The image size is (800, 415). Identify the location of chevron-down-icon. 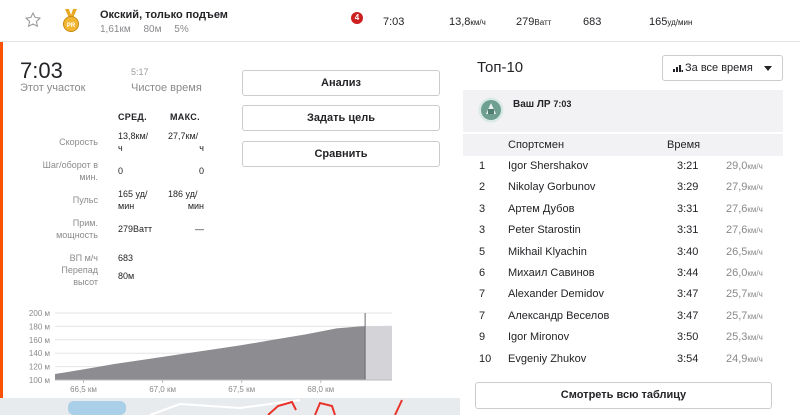
(768, 68).